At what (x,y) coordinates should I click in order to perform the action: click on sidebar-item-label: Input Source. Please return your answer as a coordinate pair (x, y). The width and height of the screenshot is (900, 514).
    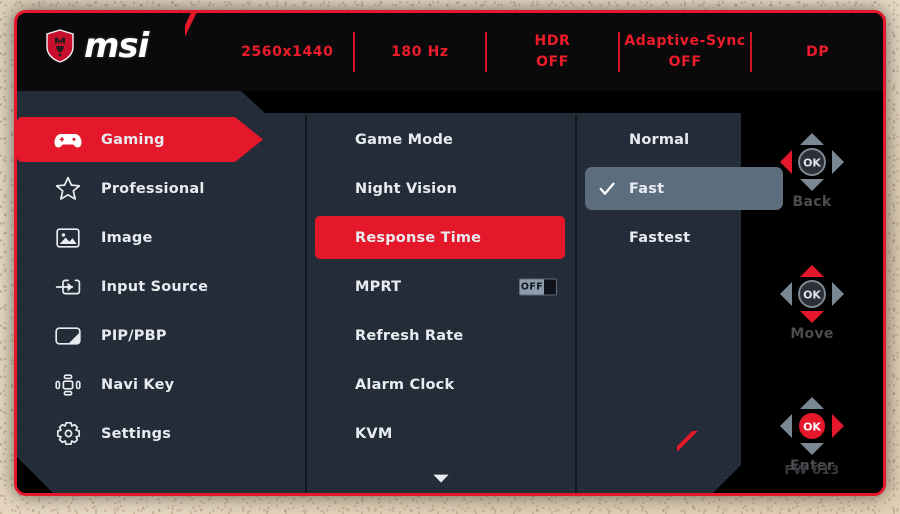
    Looking at the image, I should click on (155, 286).